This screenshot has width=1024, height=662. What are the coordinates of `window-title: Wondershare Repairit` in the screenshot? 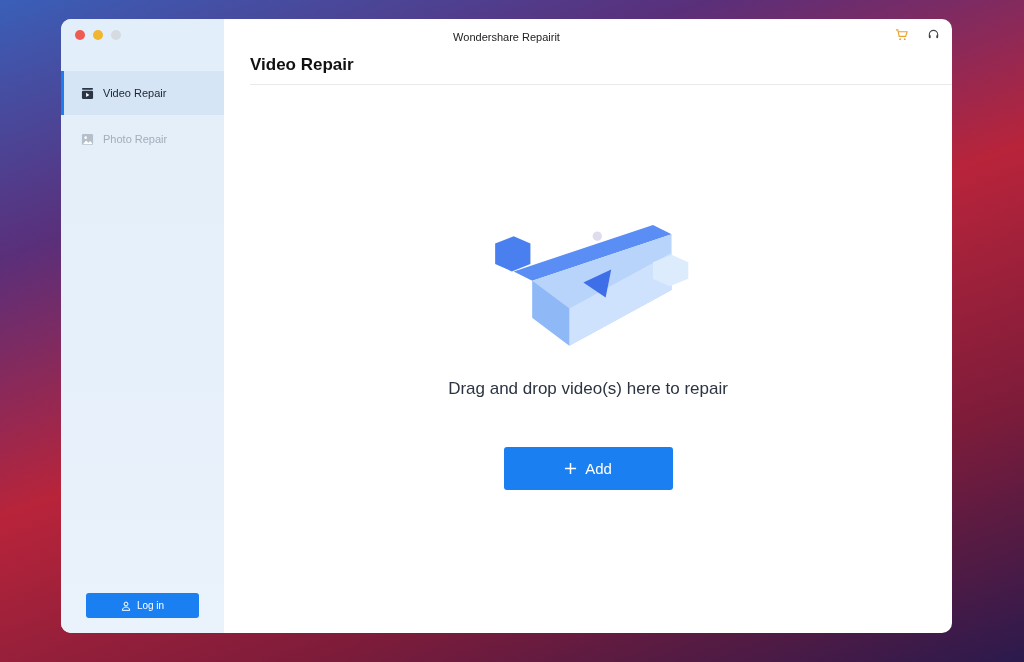 It's located at (506, 37).